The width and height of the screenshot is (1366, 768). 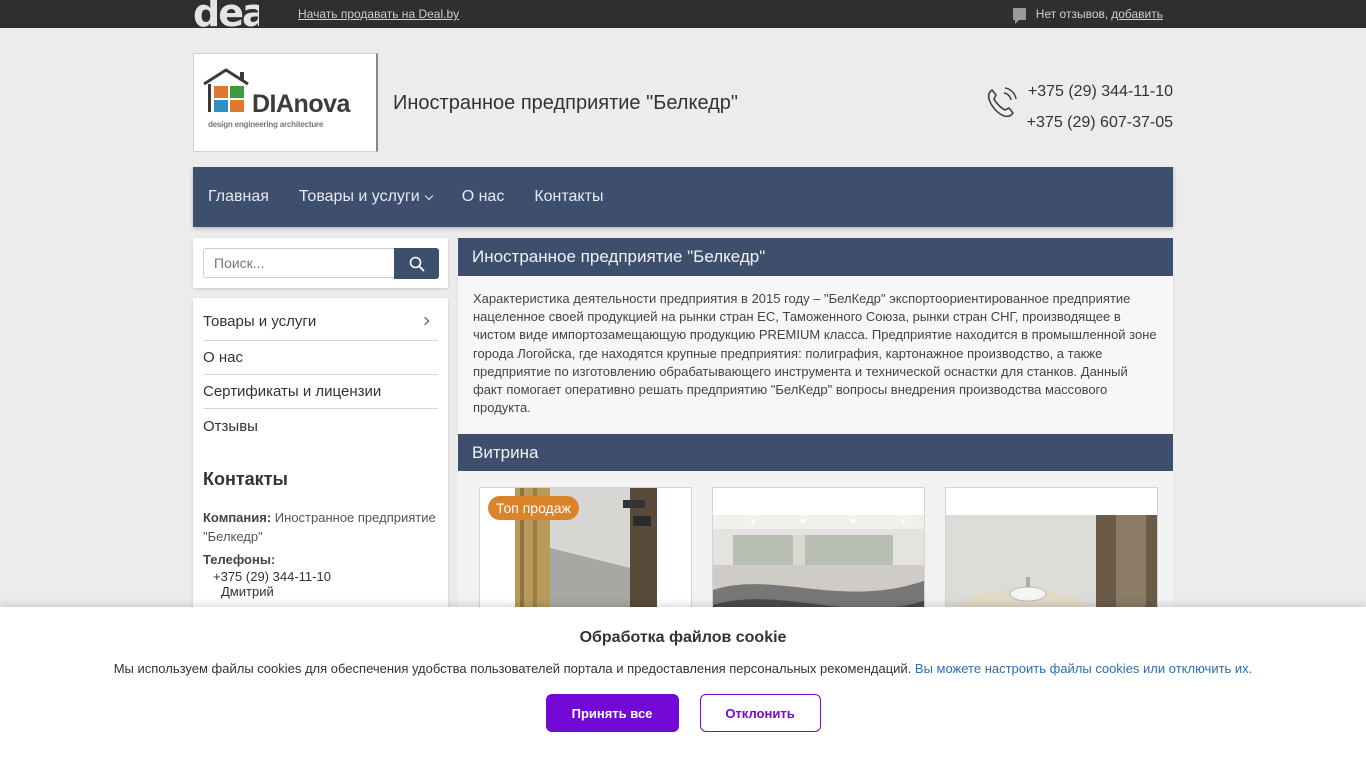 What do you see at coordinates (1002, 102) in the screenshot?
I see `phone-icon` at bounding box center [1002, 102].